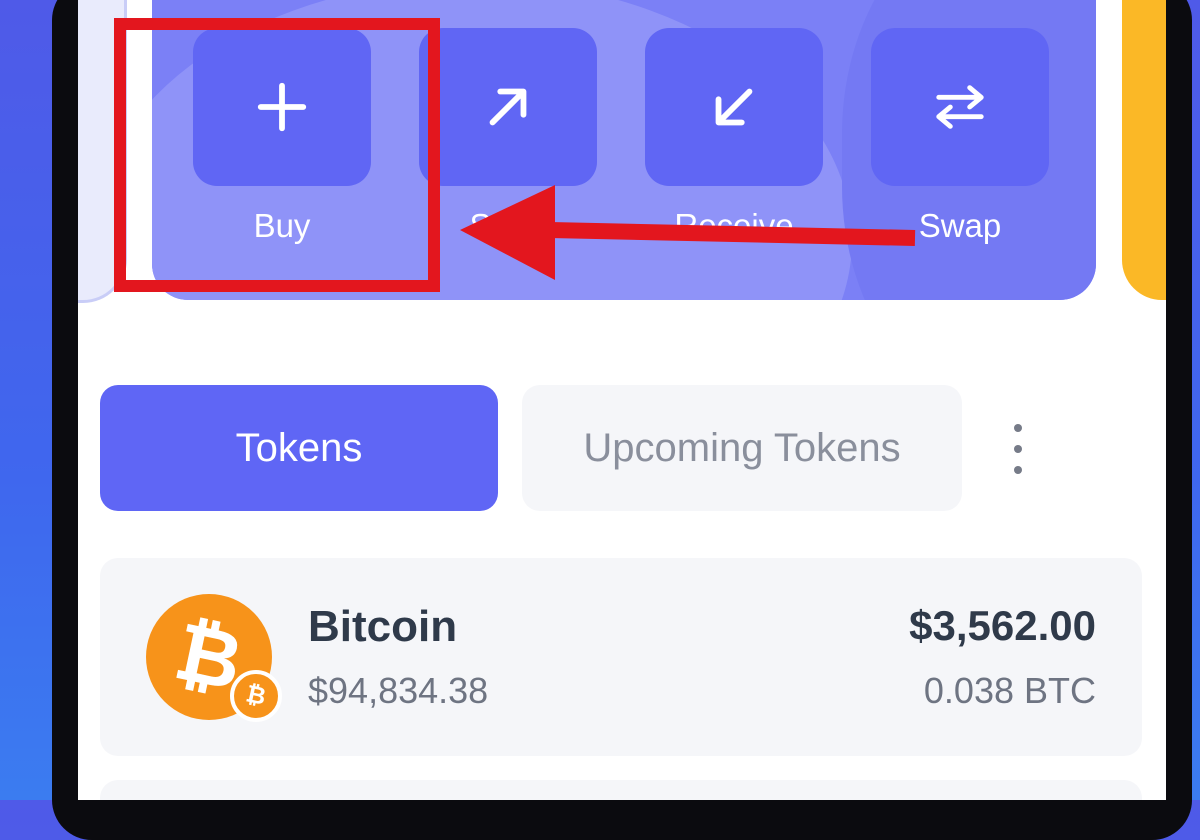 Image resolution: width=1200 pixels, height=840 pixels. Describe the element at coordinates (508, 225) in the screenshot. I see `send-label: Send` at that location.